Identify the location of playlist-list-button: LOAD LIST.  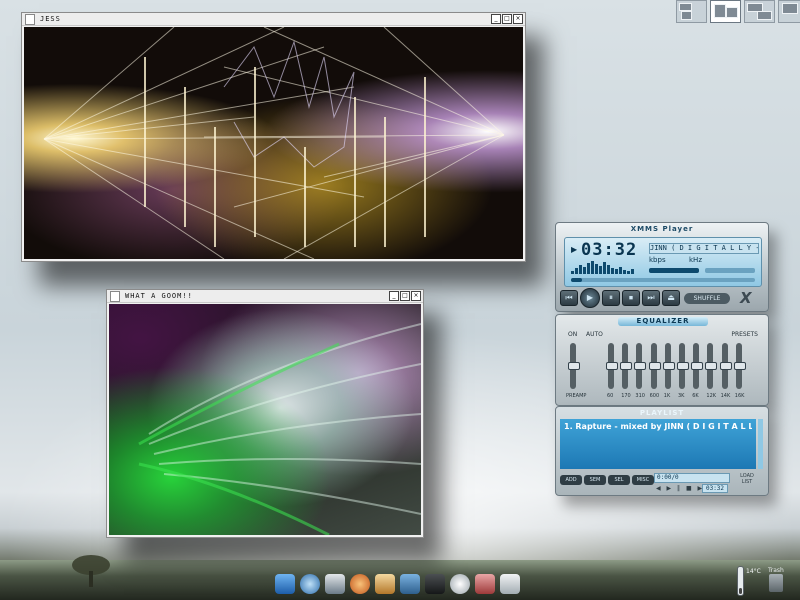
(747, 479).